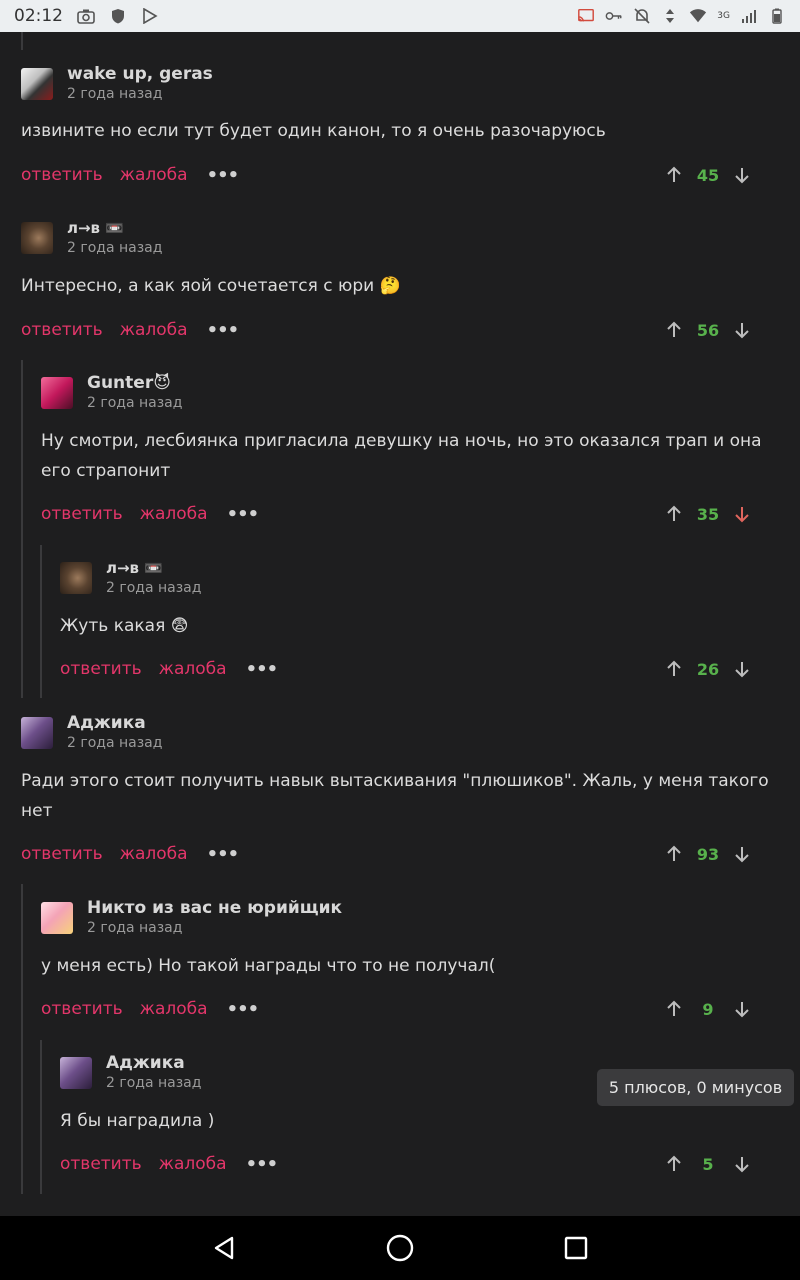 This screenshot has height=1280, width=800. I want to click on wifi-icon, so click(698, 16).